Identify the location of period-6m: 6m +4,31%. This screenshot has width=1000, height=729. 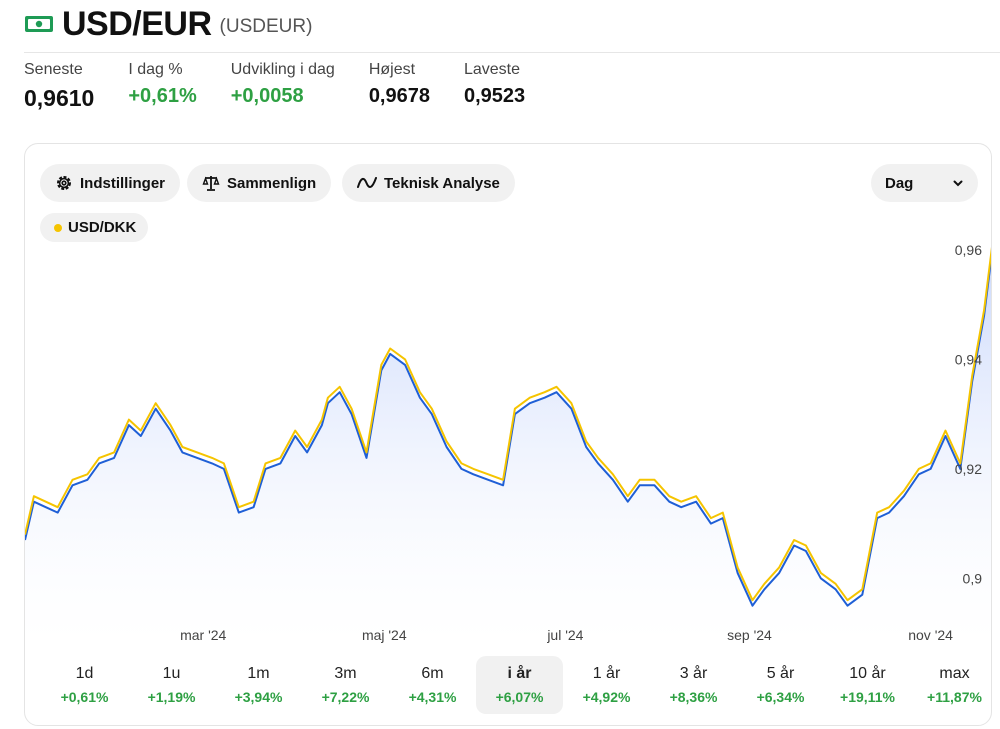
(432, 685).